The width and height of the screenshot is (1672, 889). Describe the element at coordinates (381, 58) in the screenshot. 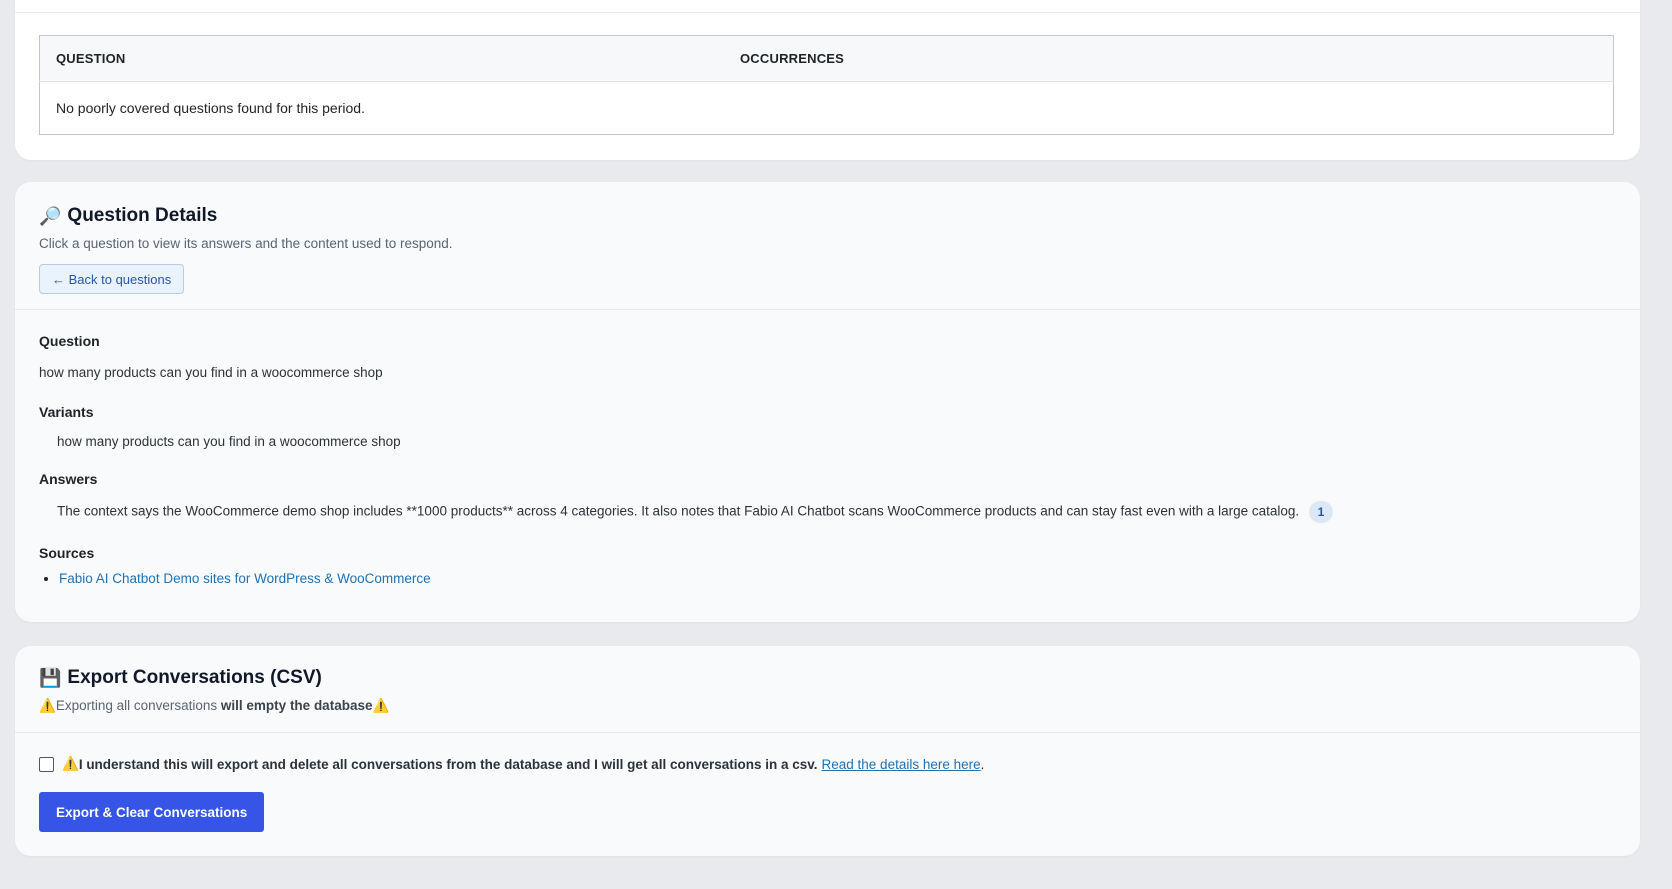

I see `column-header-question: QUESTION` at that location.